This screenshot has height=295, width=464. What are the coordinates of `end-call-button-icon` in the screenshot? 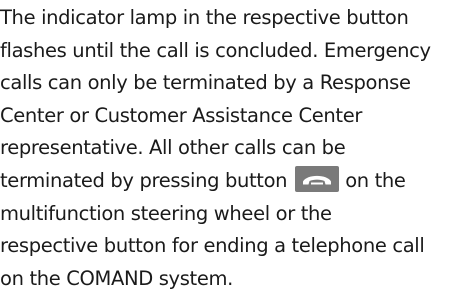 It's located at (317, 178).